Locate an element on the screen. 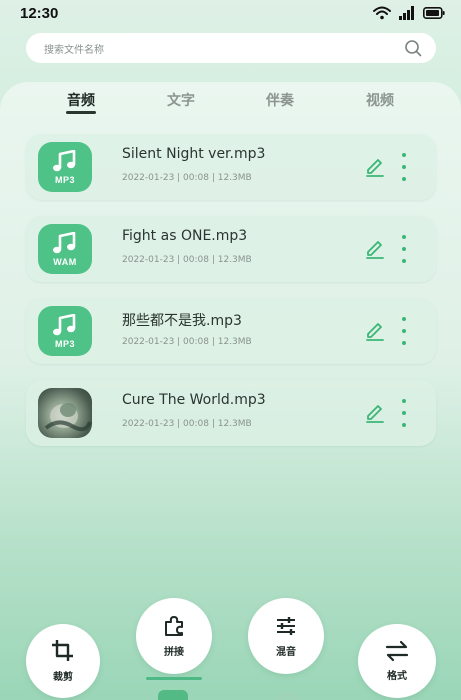 This screenshot has width=461, height=700. file-name: 那些都不是我.mp3 is located at coordinates (182, 321).